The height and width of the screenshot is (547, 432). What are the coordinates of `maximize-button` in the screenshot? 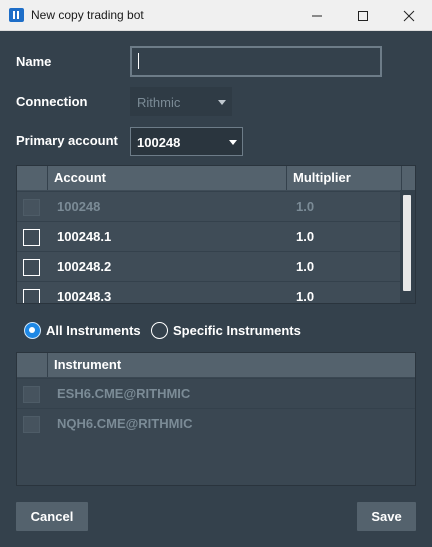 It's located at (363, 15).